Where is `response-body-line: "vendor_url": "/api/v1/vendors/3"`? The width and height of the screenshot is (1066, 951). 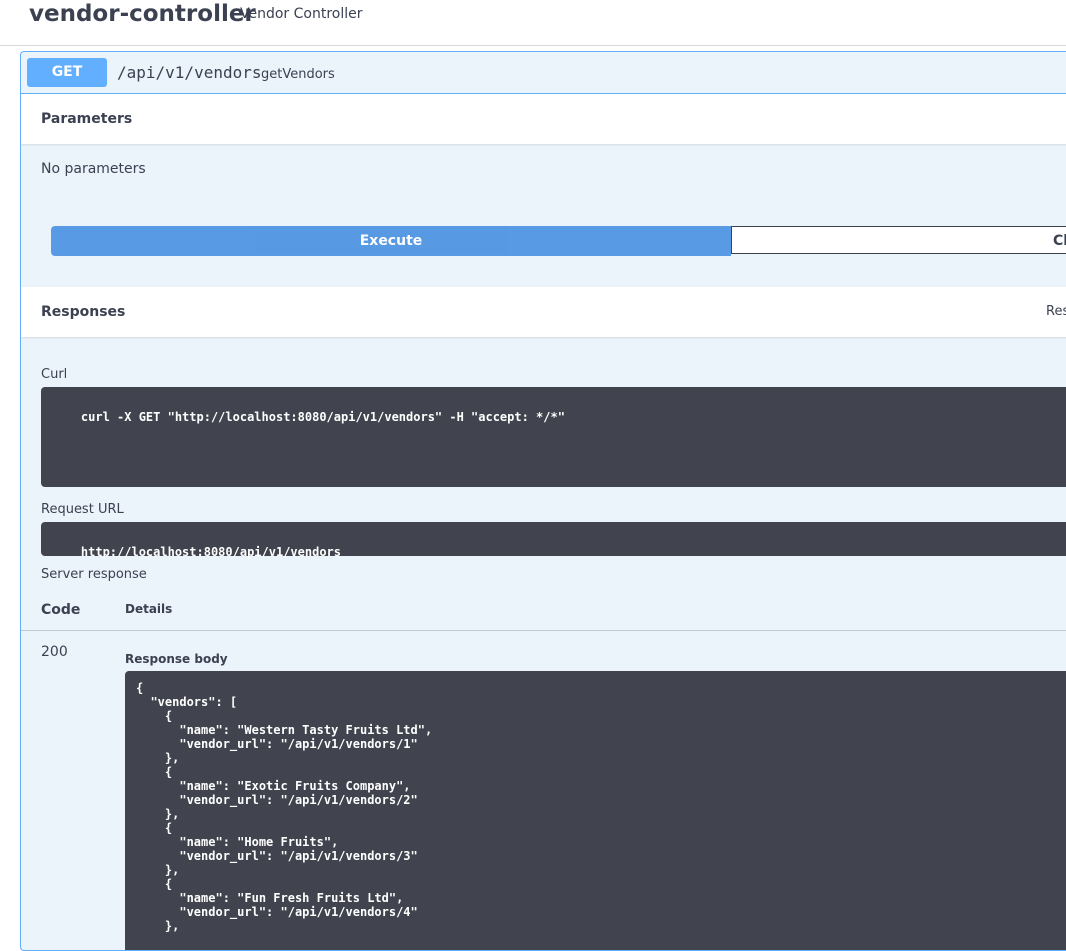 response-body-line: "vendor_url": "/api/v1/vendors/3" is located at coordinates (277, 856).